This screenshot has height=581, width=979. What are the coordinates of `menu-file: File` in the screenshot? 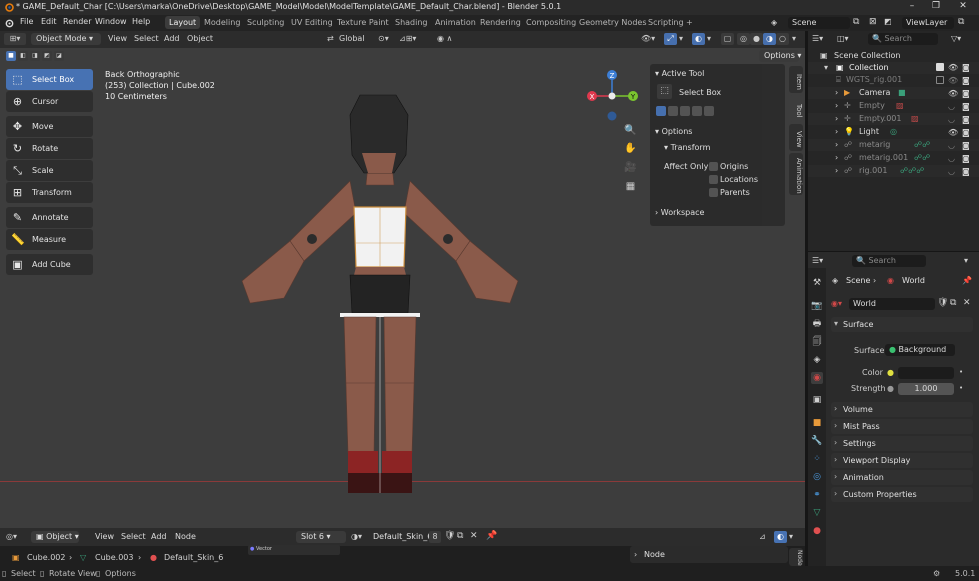 It's located at (26, 21).